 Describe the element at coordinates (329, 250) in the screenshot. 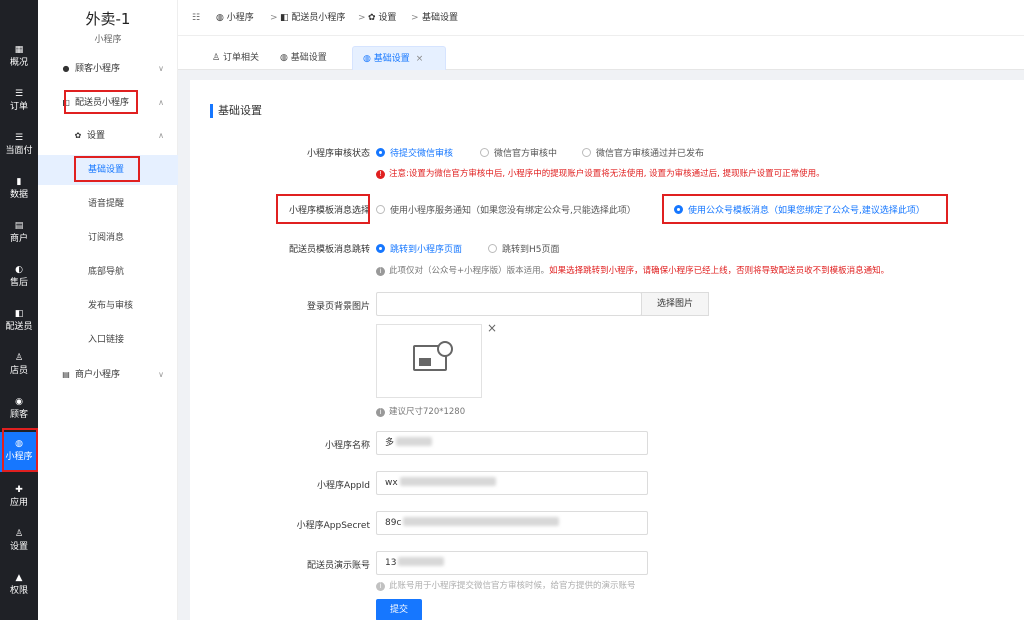

I see `courier-jump-label: 配送员模板消息跳转` at that location.